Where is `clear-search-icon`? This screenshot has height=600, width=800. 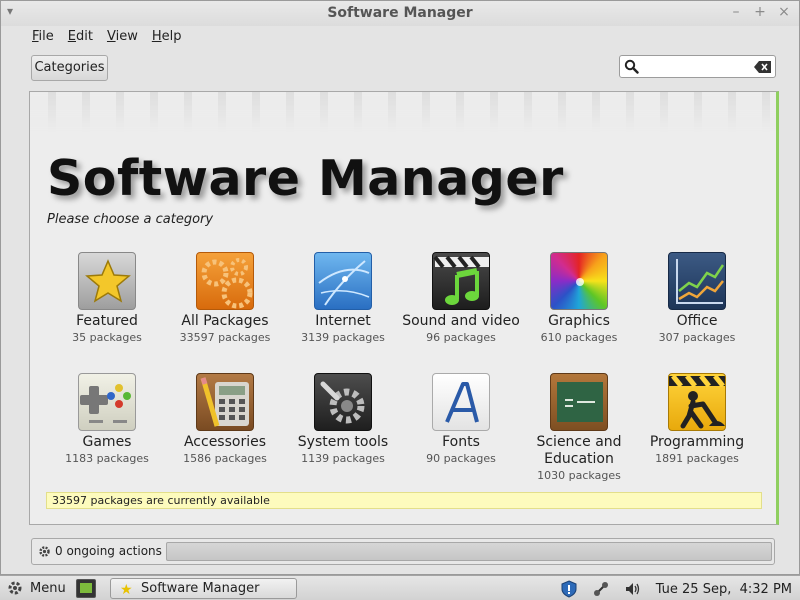 clear-search-icon is located at coordinates (762, 67).